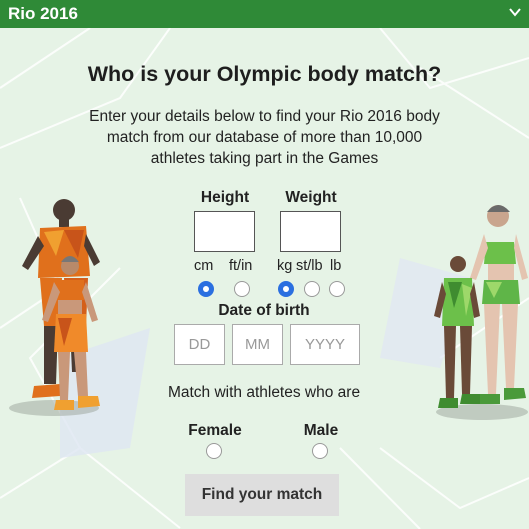 The image size is (529, 529). What do you see at coordinates (286, 289) in the screenshot?
I see `unit-kg-radio` at bounding box center [286, 289].